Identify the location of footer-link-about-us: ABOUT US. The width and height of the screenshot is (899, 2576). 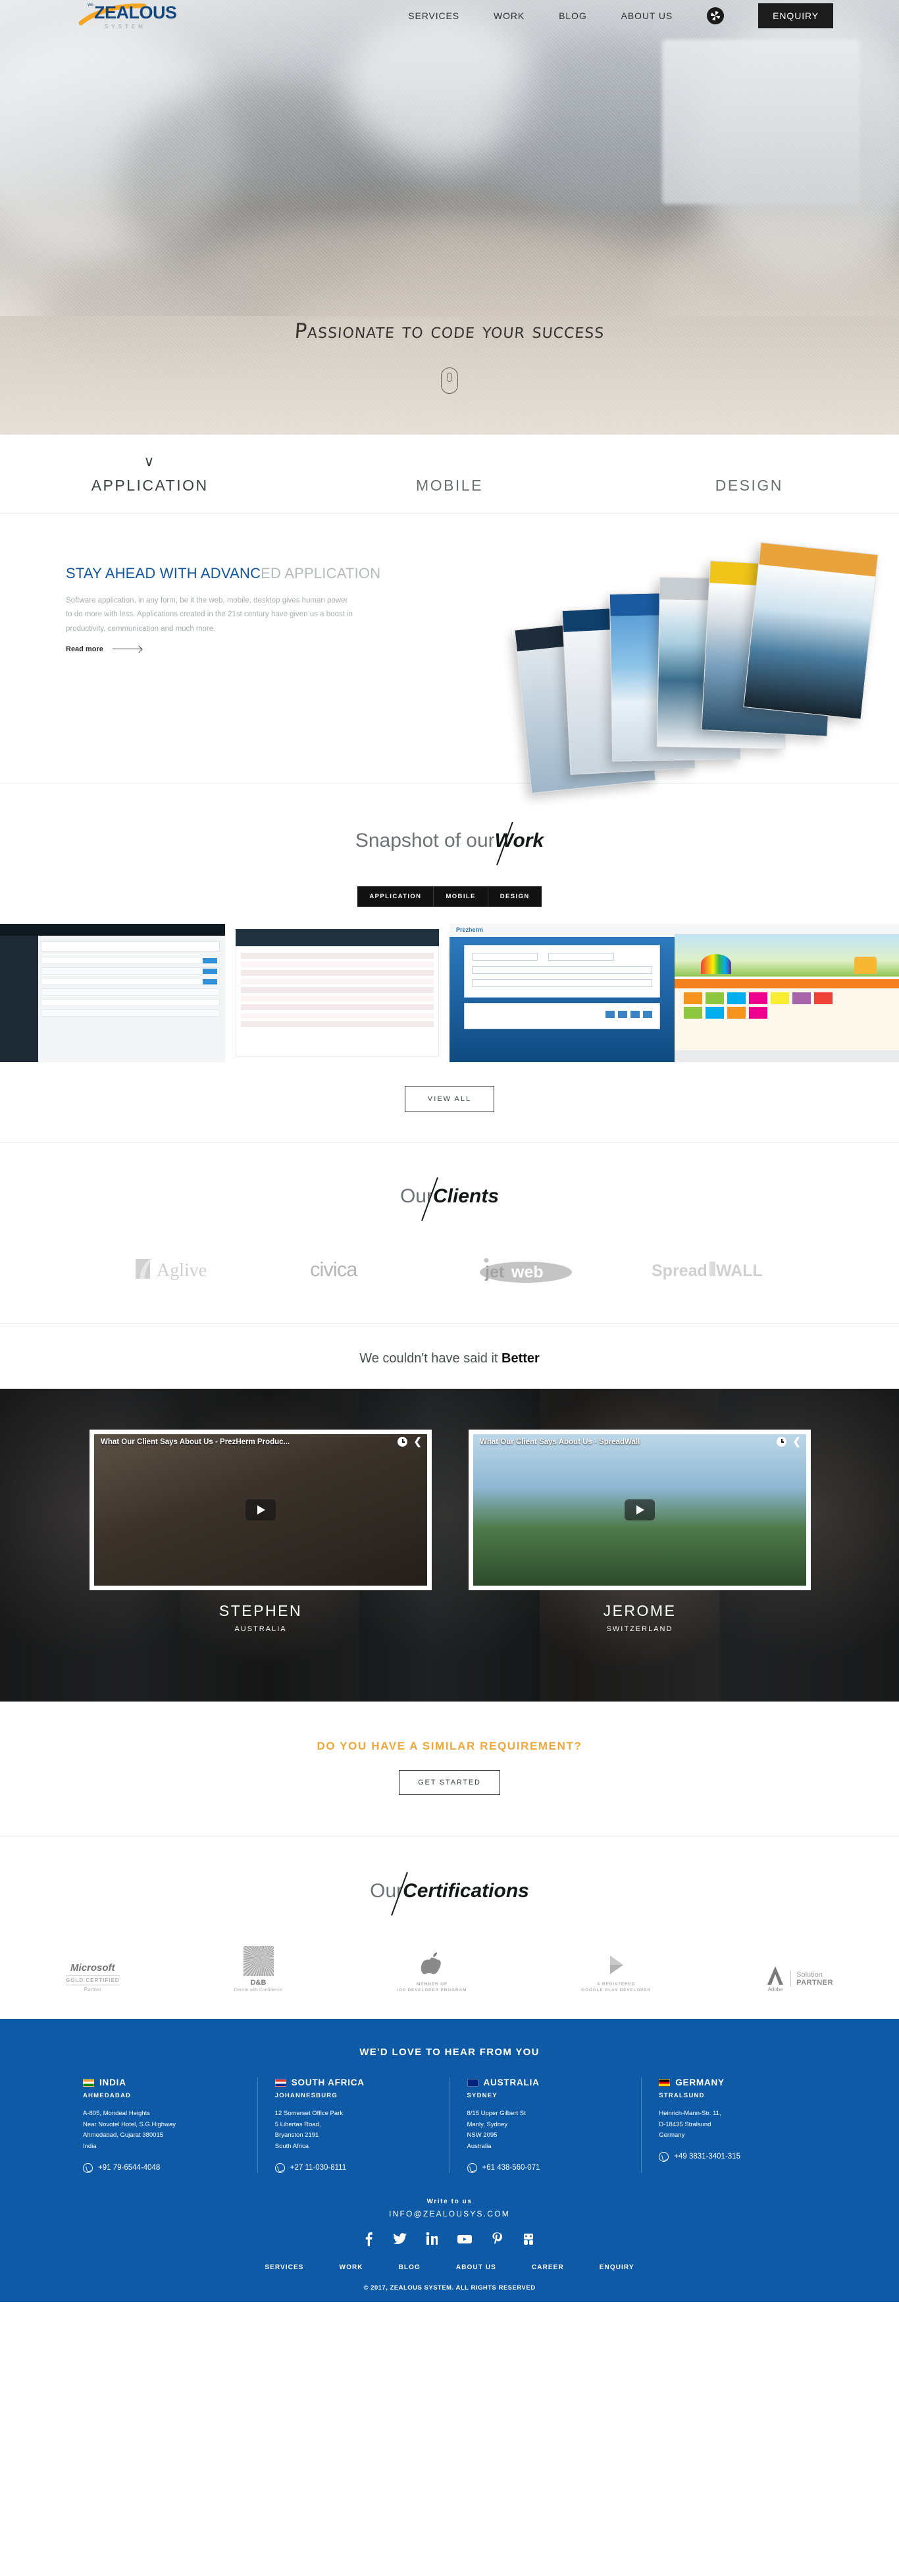
(476, 2267).